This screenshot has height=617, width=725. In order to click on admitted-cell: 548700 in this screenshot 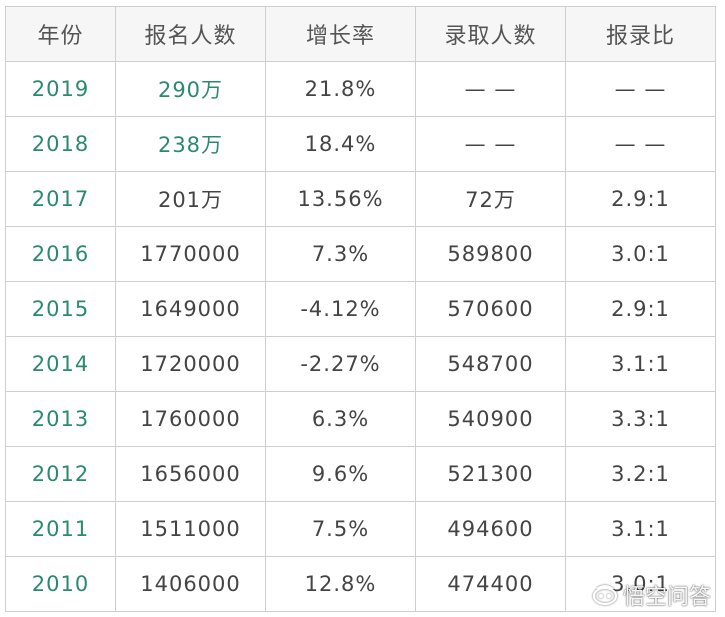, I will do `click(490, 364)`.